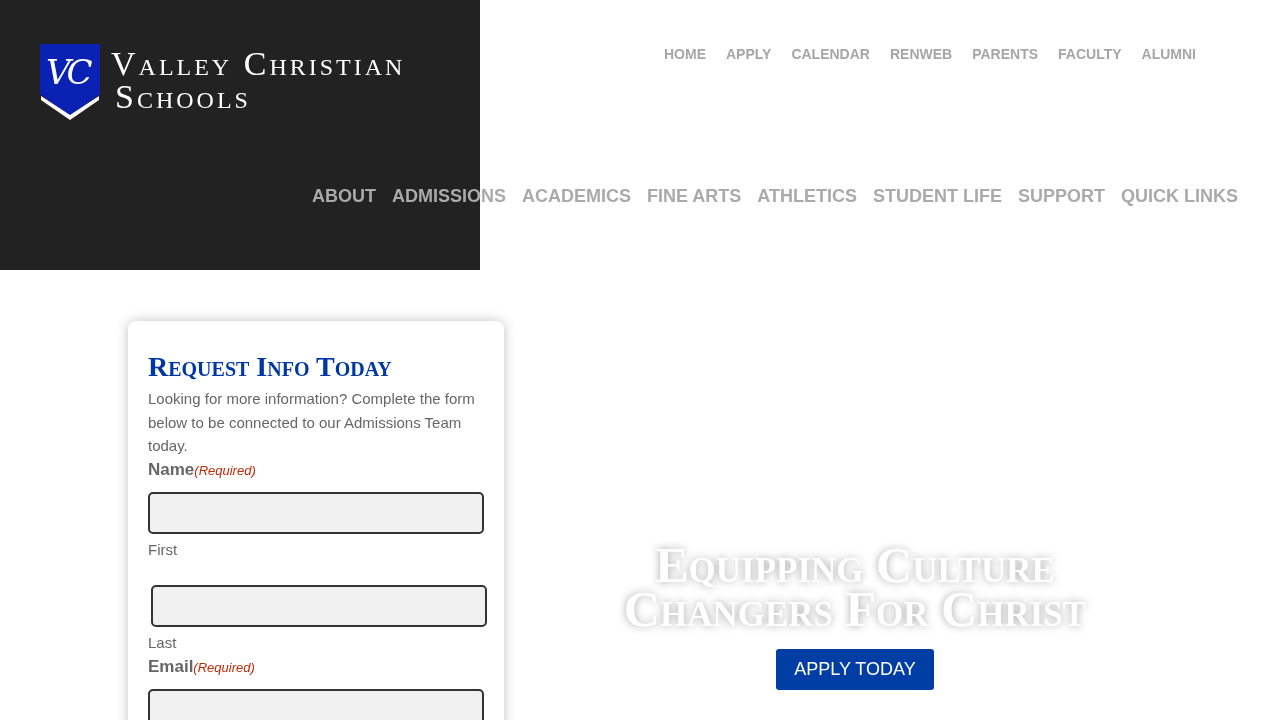 This screenshot has width=1280, height=720. I want to click on school-name: Valley Christian, so click(258, 63).